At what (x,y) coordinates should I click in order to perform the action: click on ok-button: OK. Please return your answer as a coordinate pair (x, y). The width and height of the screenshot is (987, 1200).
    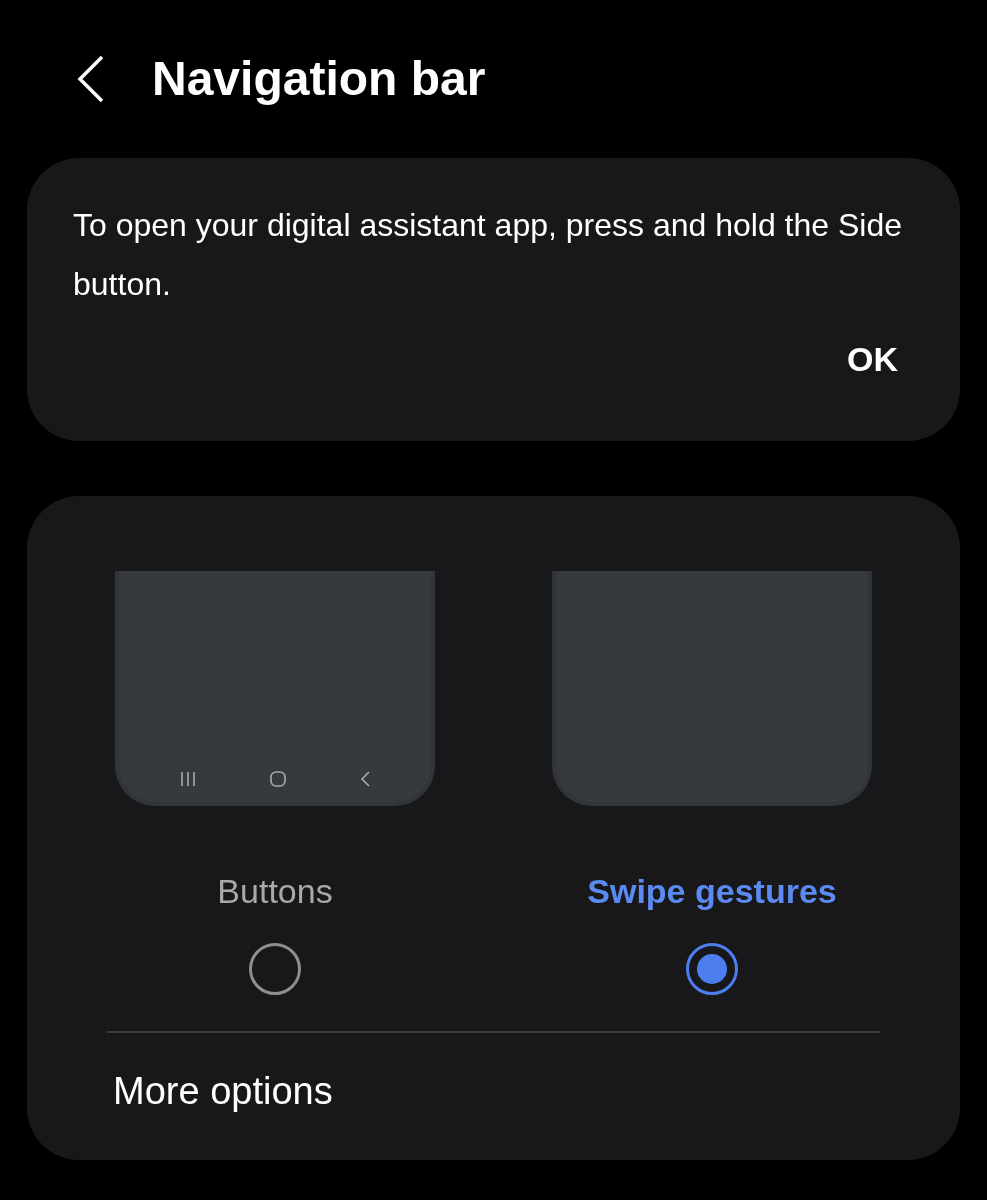
    Looking at the image, I should click on (872, 359).